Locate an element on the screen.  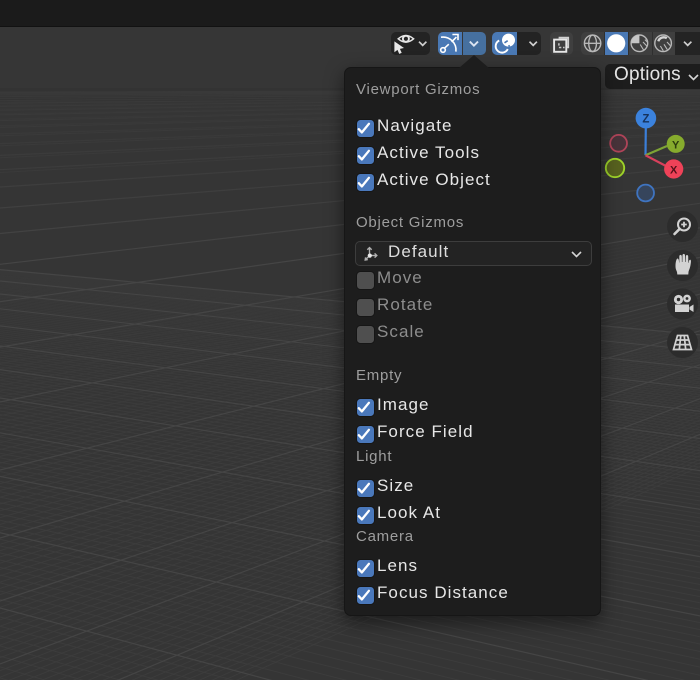
svg-text: Z is located at coordinates (645, 120).